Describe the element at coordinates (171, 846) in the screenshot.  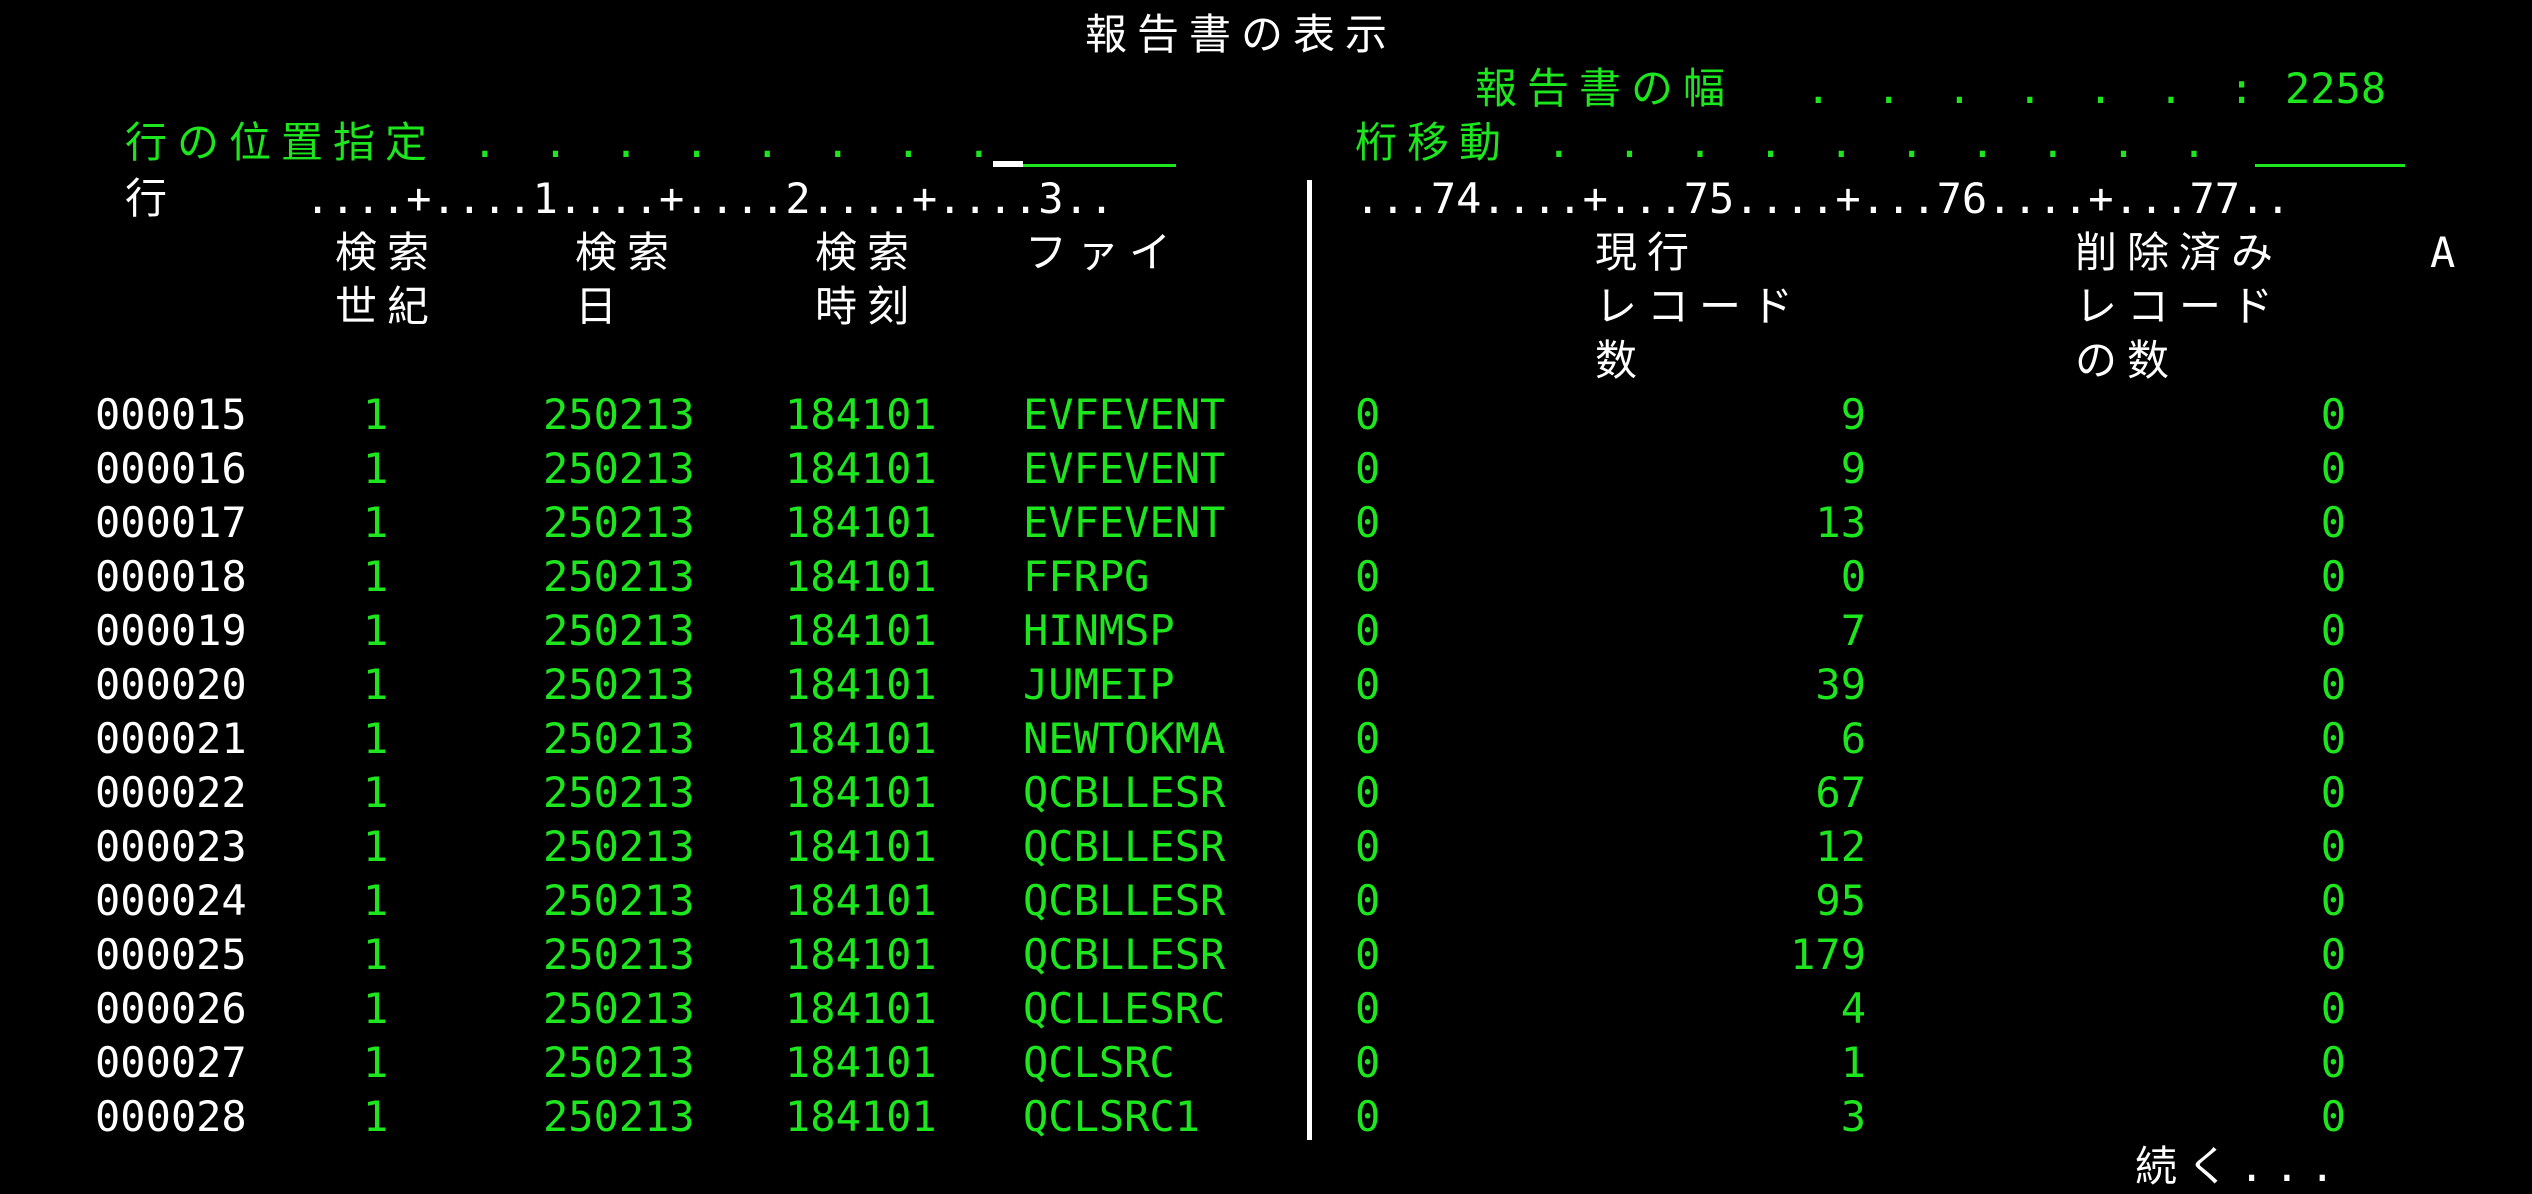
I see `line-number: 000023` at that location.